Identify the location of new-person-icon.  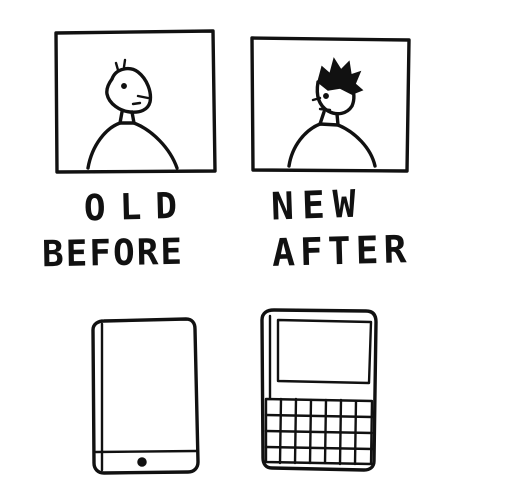
(332, 112).